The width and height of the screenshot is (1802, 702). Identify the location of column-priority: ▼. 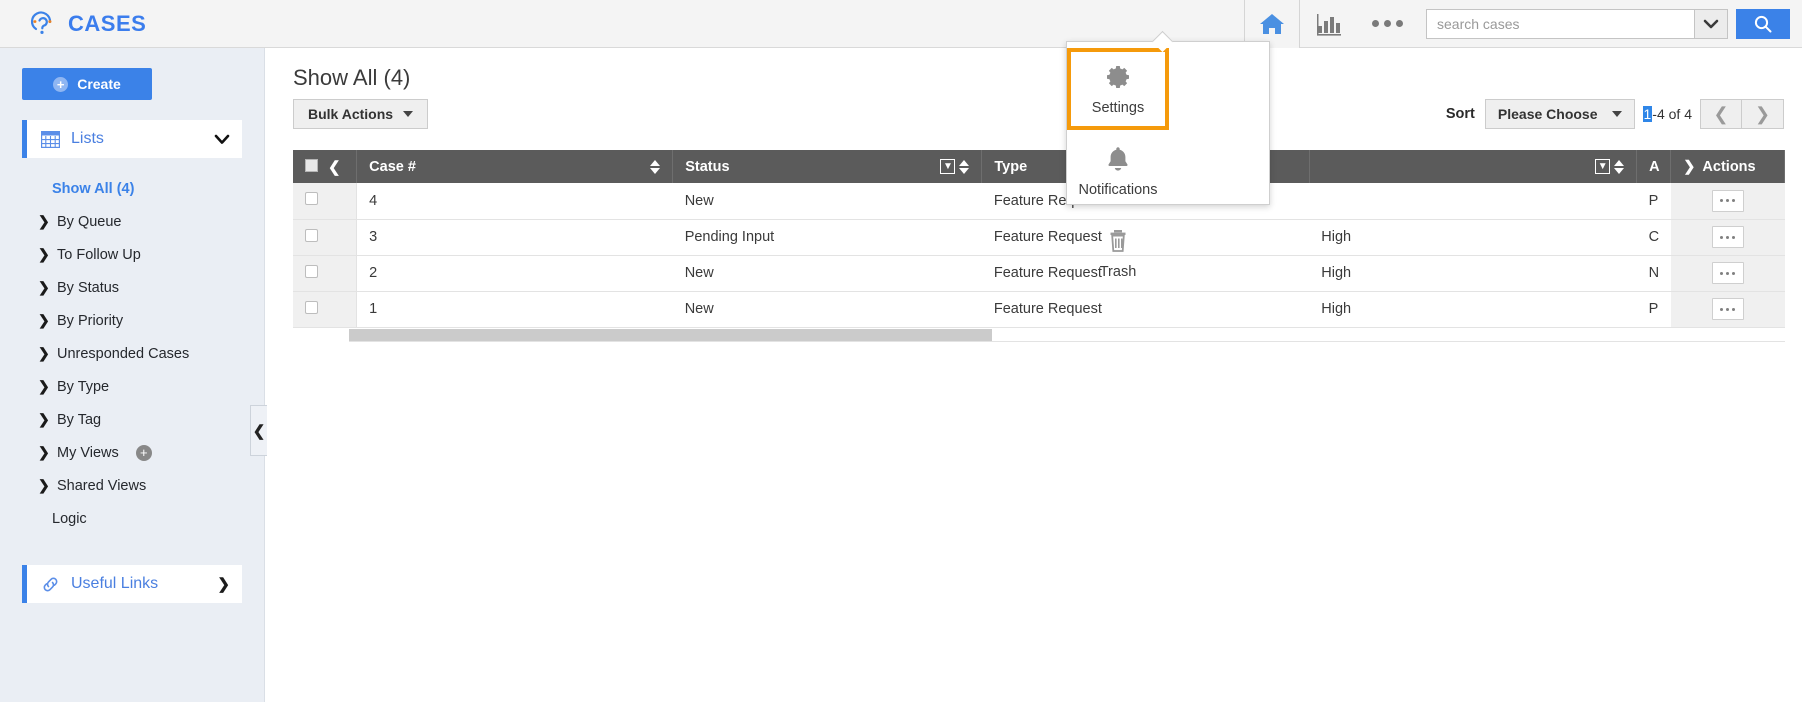
(1473, 166).